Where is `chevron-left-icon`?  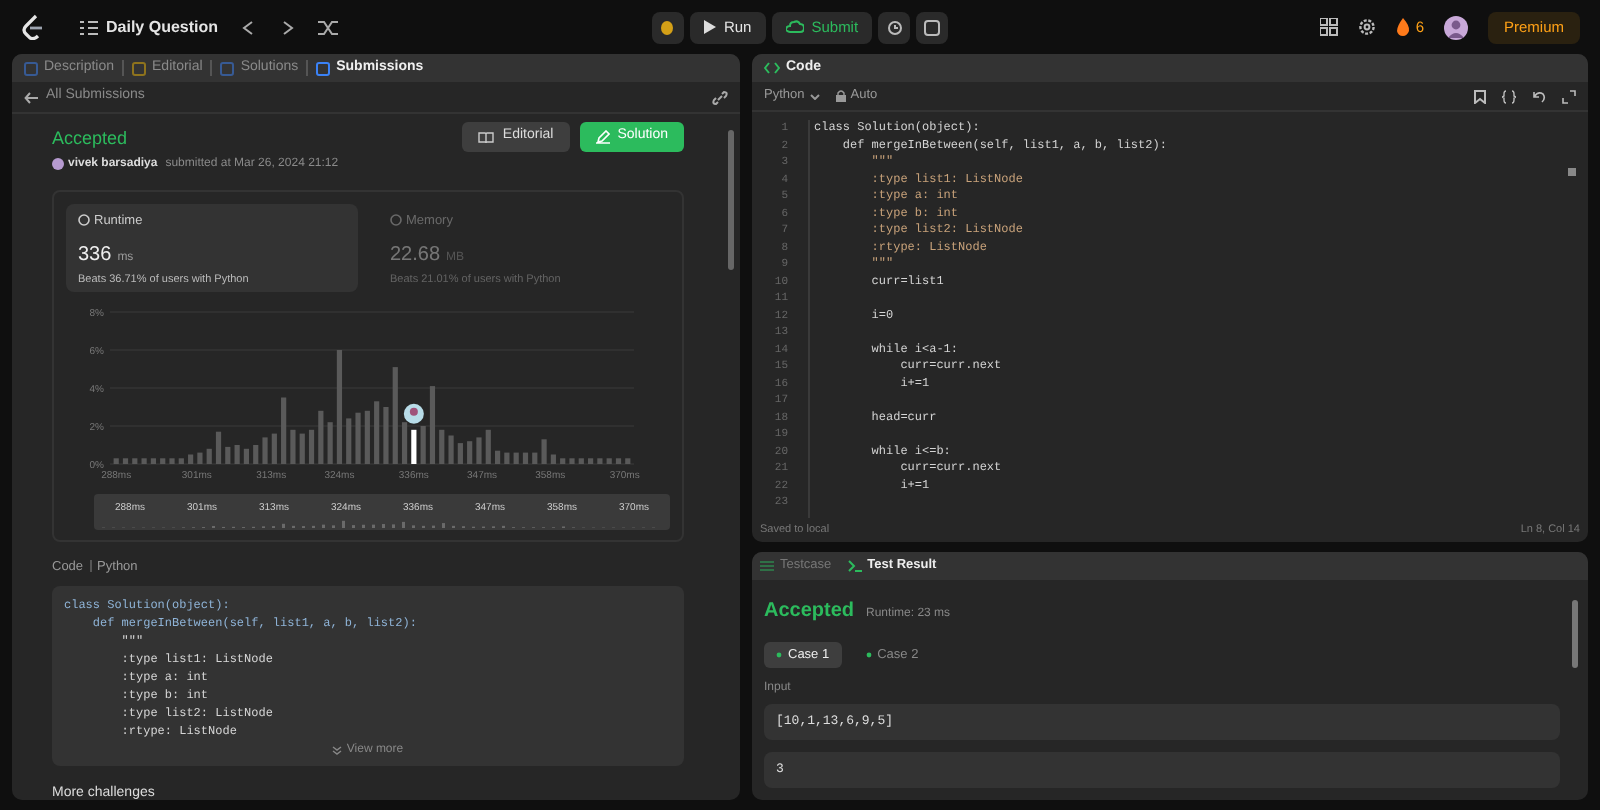 chevron-left-icon is located at coordinates (248, 27).